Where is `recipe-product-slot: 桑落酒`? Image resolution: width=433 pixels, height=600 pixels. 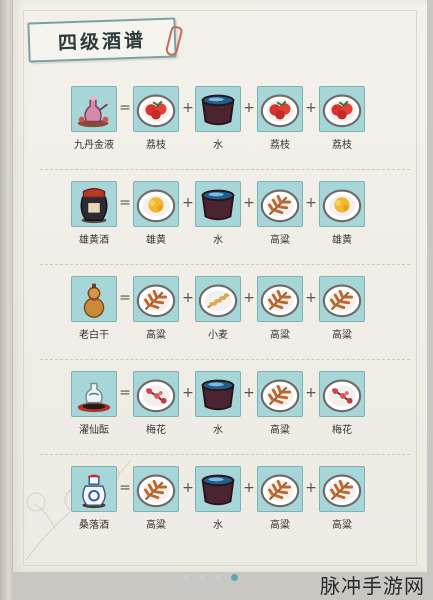
recipe-product-slot: 桑落酒 is located at coordinates (94, 502).